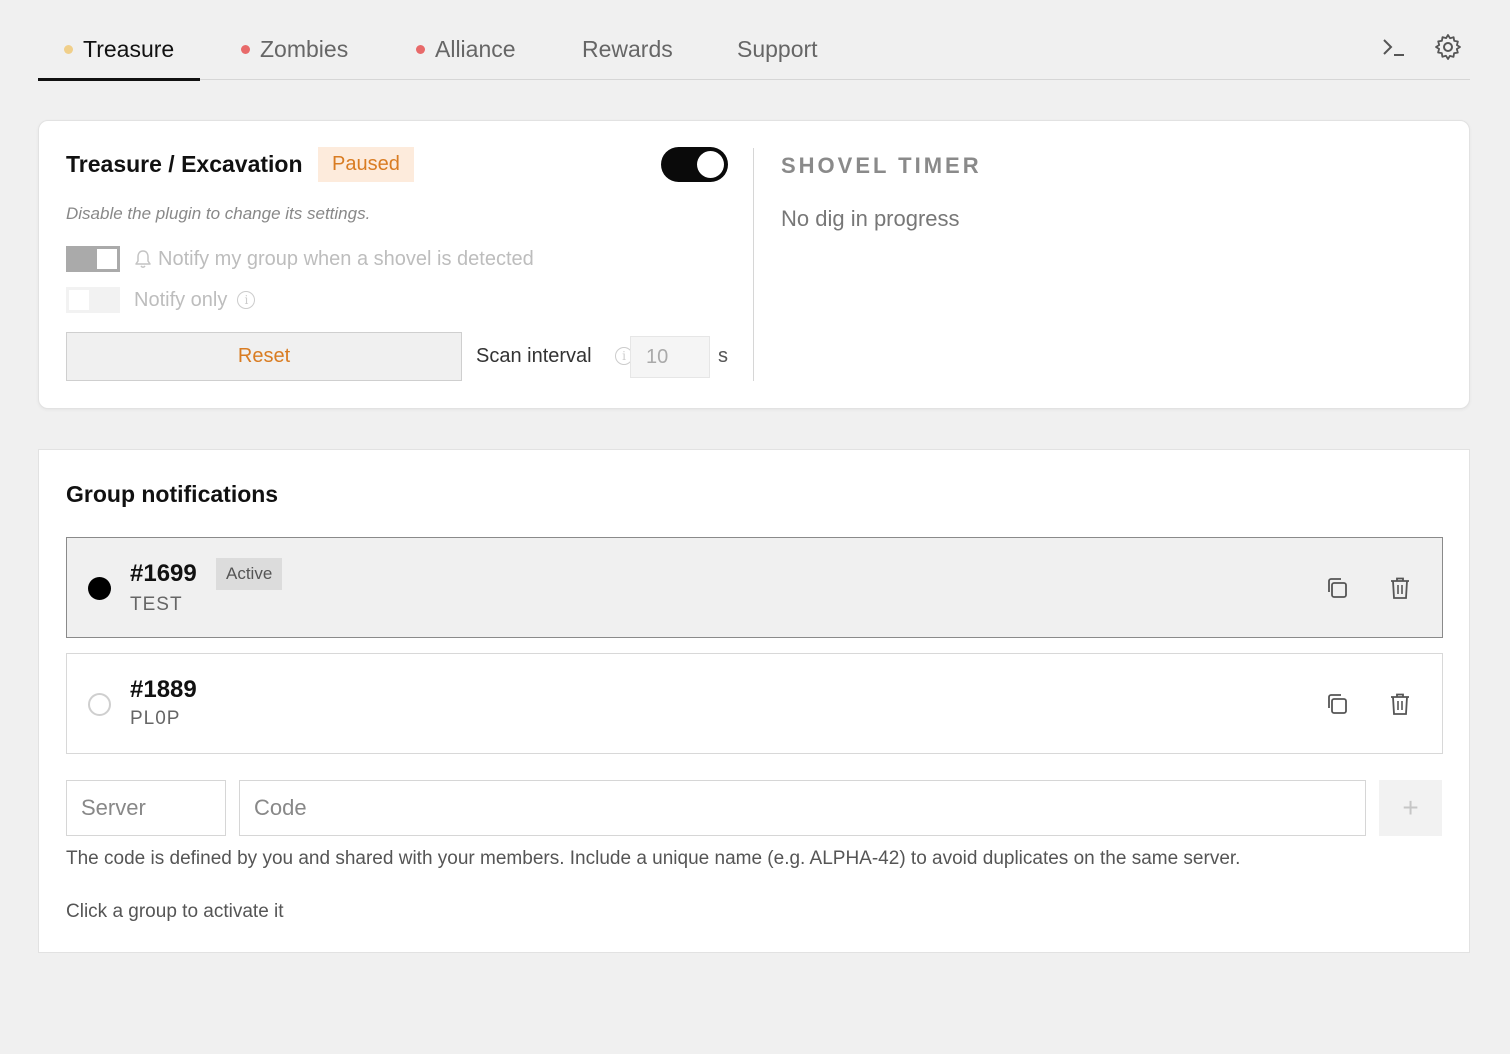 This screenshot has height=1054, width=1510. Describe the element at coordinates (754, 703) in the screenshot. I see `group-item: #1889 PL0P` at that location.